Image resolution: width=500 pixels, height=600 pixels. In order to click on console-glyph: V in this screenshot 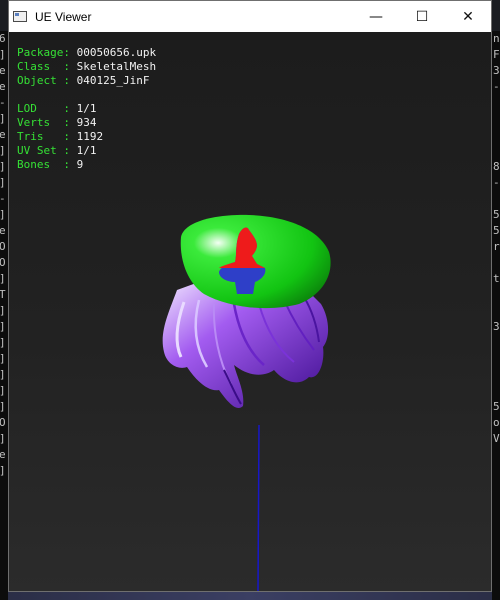, I will do `click(496, 438)`.